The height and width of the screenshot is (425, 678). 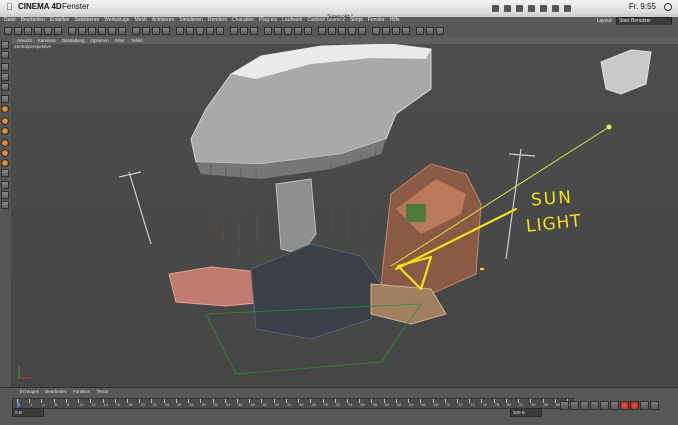 I want to click on battery-icon, so click(x=531, y=8).